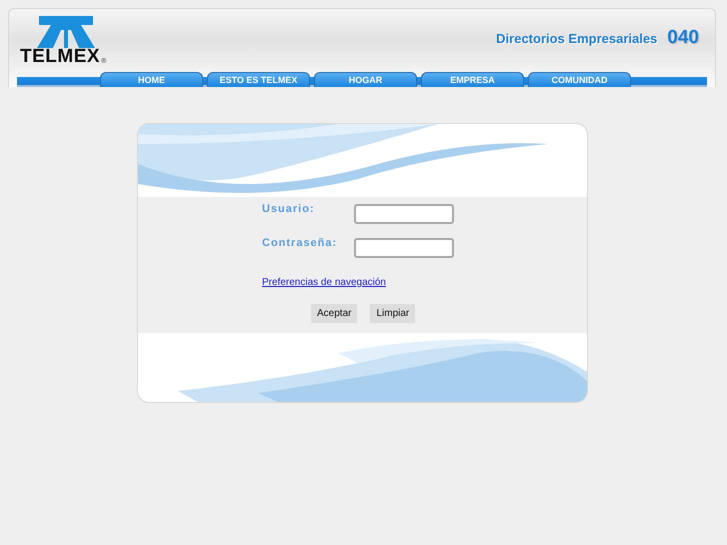  Describe the element at coordinates (300, 243) in the screenshot. I see `field-label: Contraseña:` at that location.